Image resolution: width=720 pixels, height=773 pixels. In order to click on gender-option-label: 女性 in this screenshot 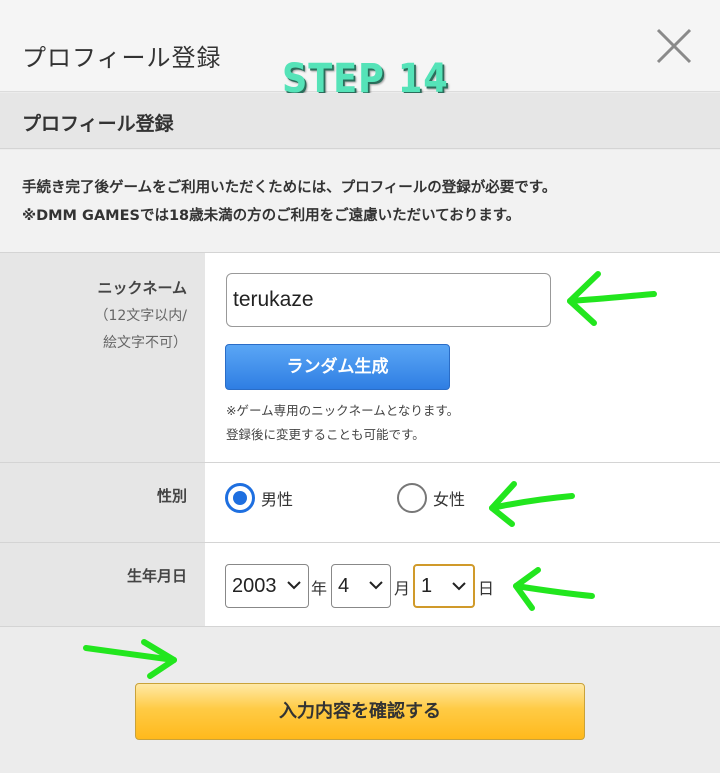, I will do `click(449, 499)`.